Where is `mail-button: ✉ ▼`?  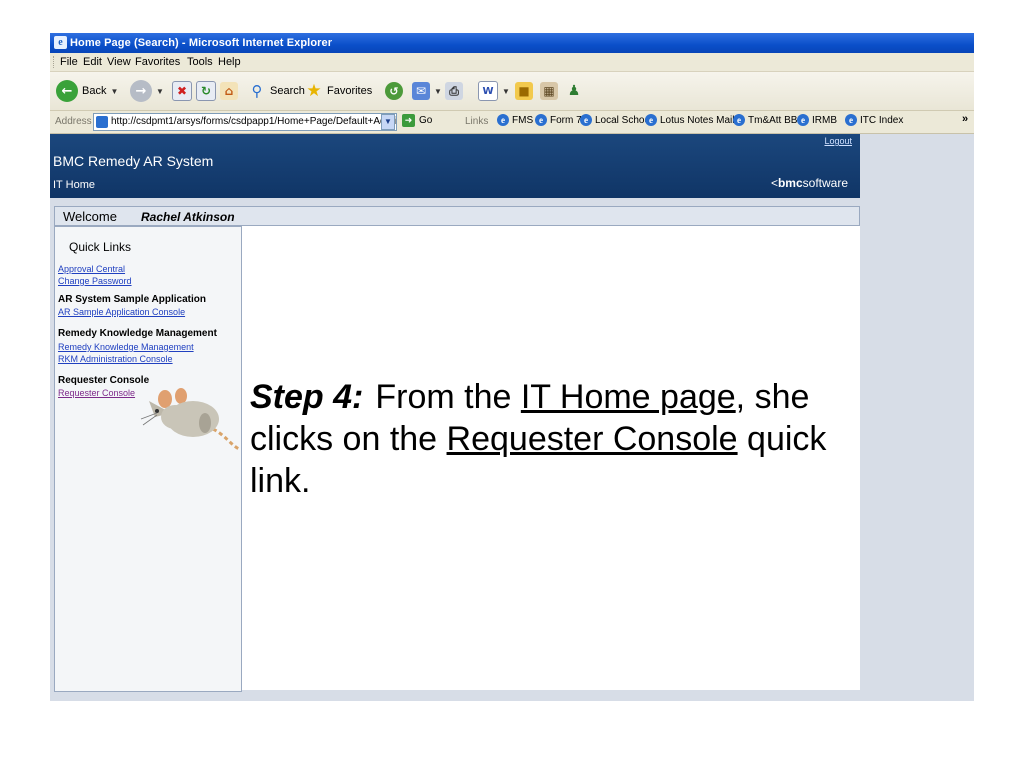 mail-button: ✉ ▼ is located at coordinates (427, 91).